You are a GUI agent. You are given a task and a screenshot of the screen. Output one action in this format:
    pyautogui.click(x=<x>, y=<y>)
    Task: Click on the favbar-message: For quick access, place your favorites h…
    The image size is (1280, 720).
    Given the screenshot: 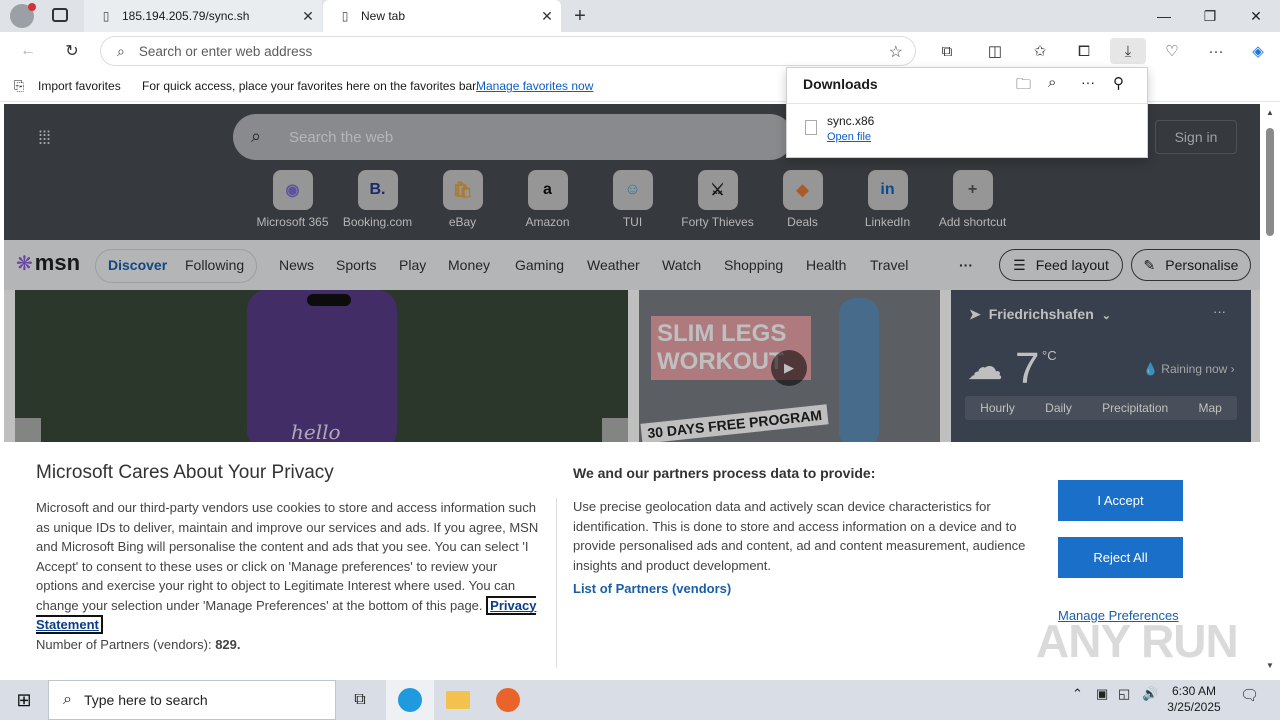 What is the action you would take?
    pyautogui.click(x=310, y=86)
    